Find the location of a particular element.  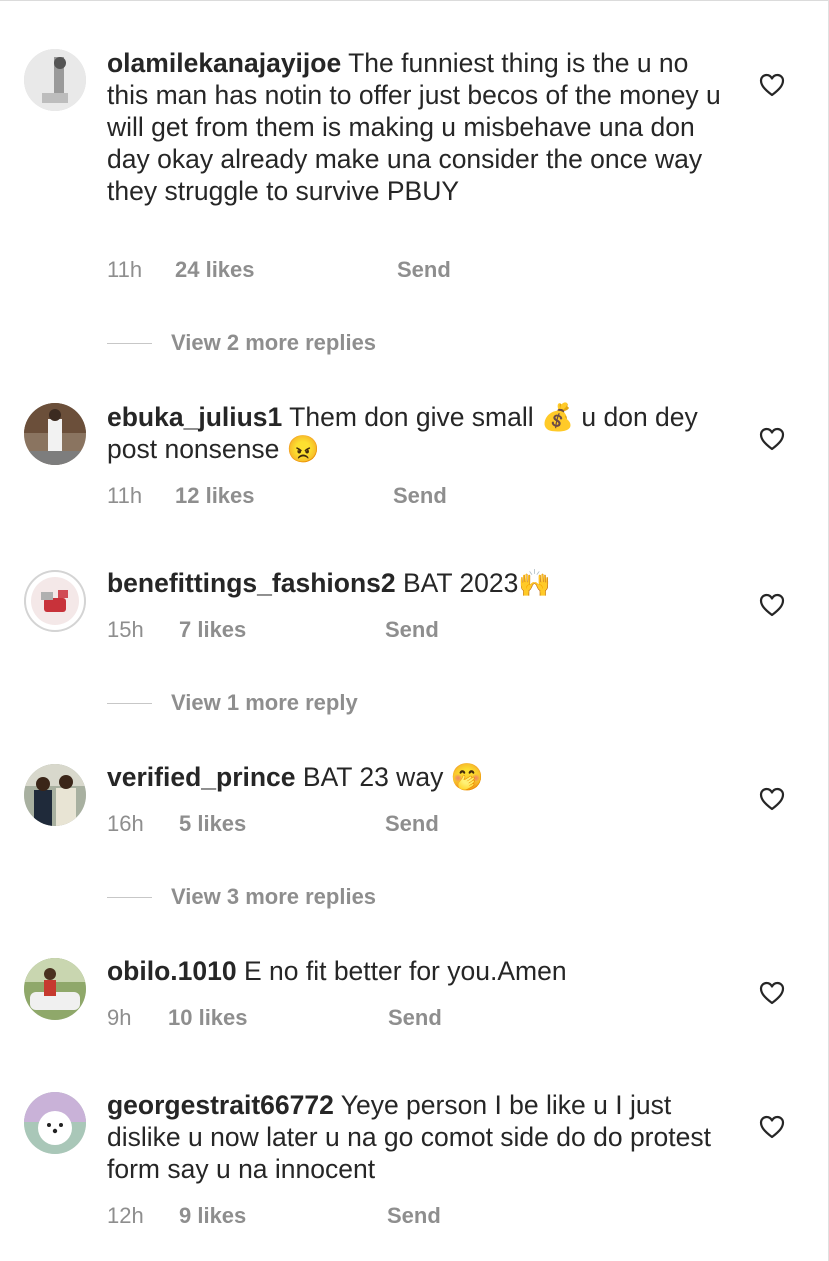

comment-username: georgestrait66772 is located at coordinates (220, 1105).